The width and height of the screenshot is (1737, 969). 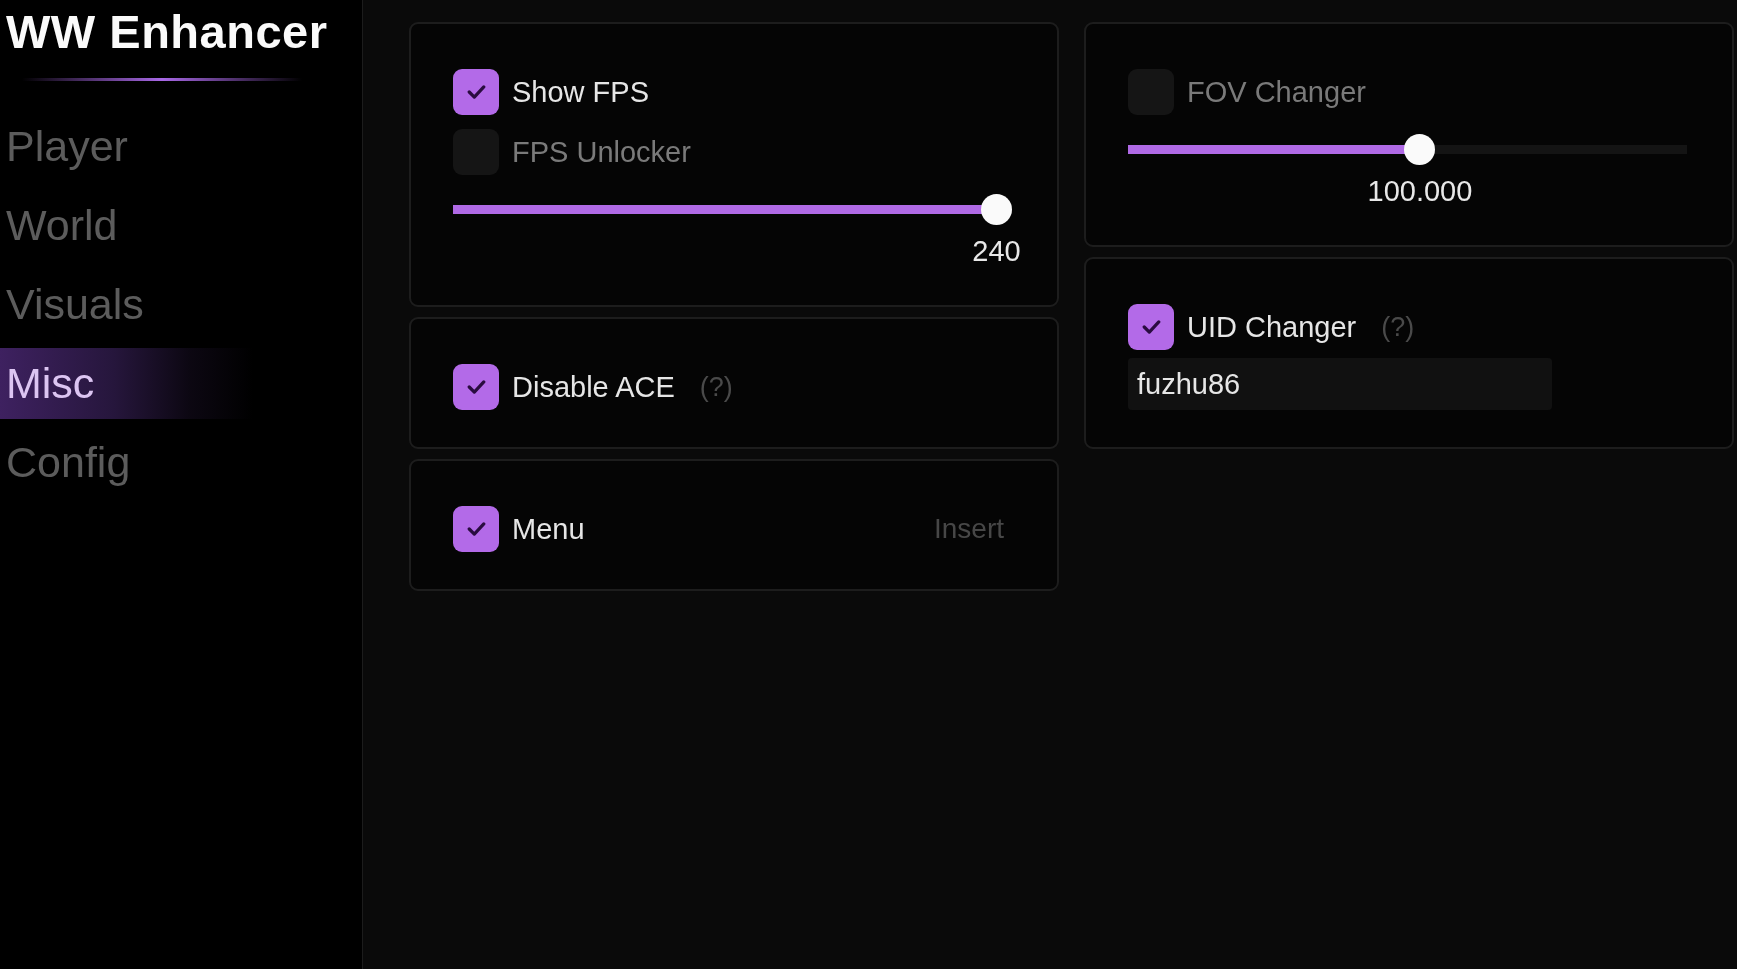 What do you see at coordinates (126, 146) in the screenshot?
I see `nav-item: Player` at bounding box center [126, 146].